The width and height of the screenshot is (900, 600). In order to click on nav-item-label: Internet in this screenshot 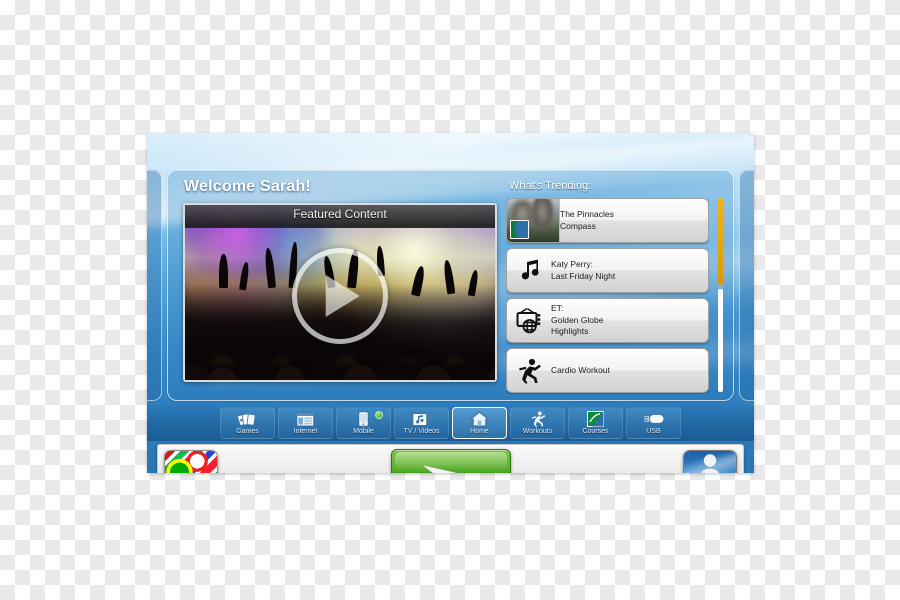, I will do `click(305, 431)`.